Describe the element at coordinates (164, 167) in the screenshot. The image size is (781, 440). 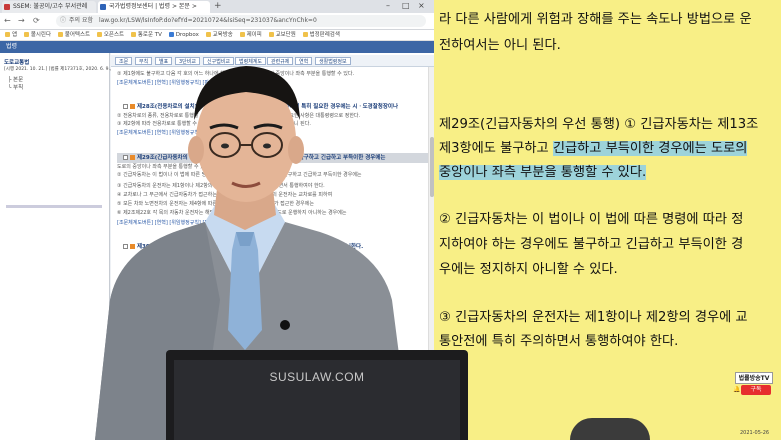
I see `law-text-line: 도로의 중앙이나 좌측 부분을 통행할 수 있다.` at that location.